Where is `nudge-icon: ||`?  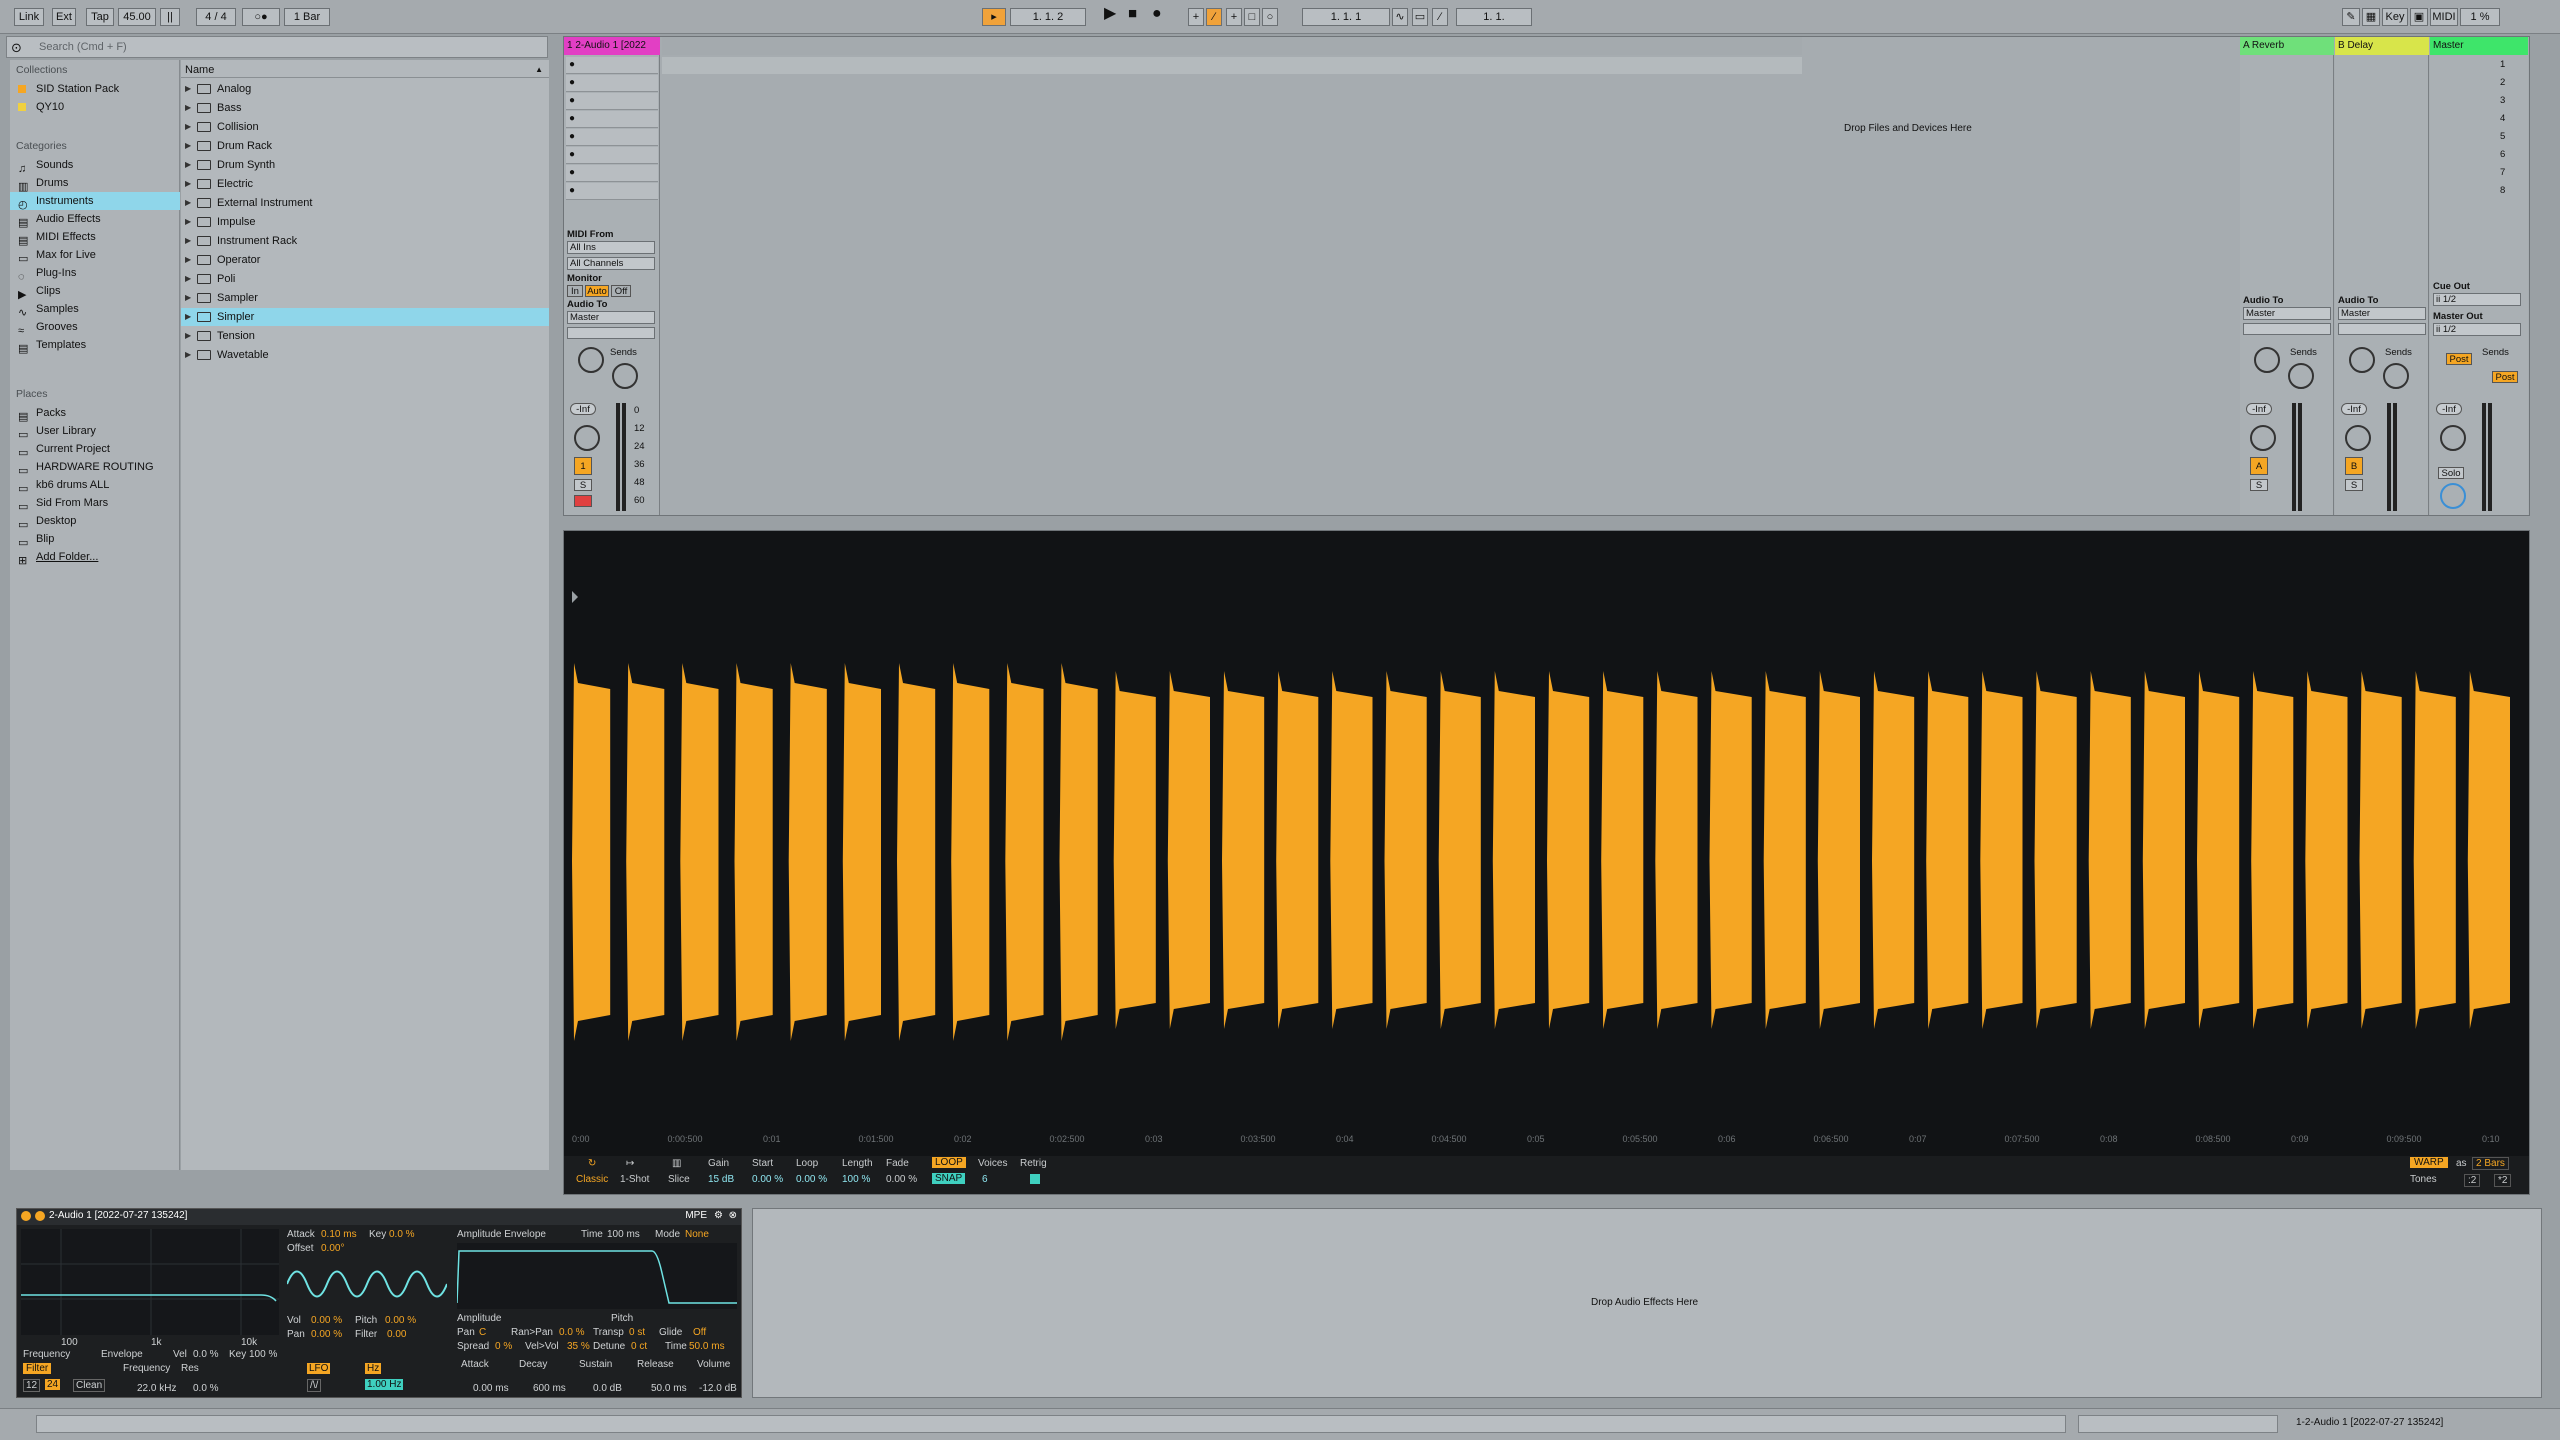 nudge-icon: || is located at coordinates (170, 17).